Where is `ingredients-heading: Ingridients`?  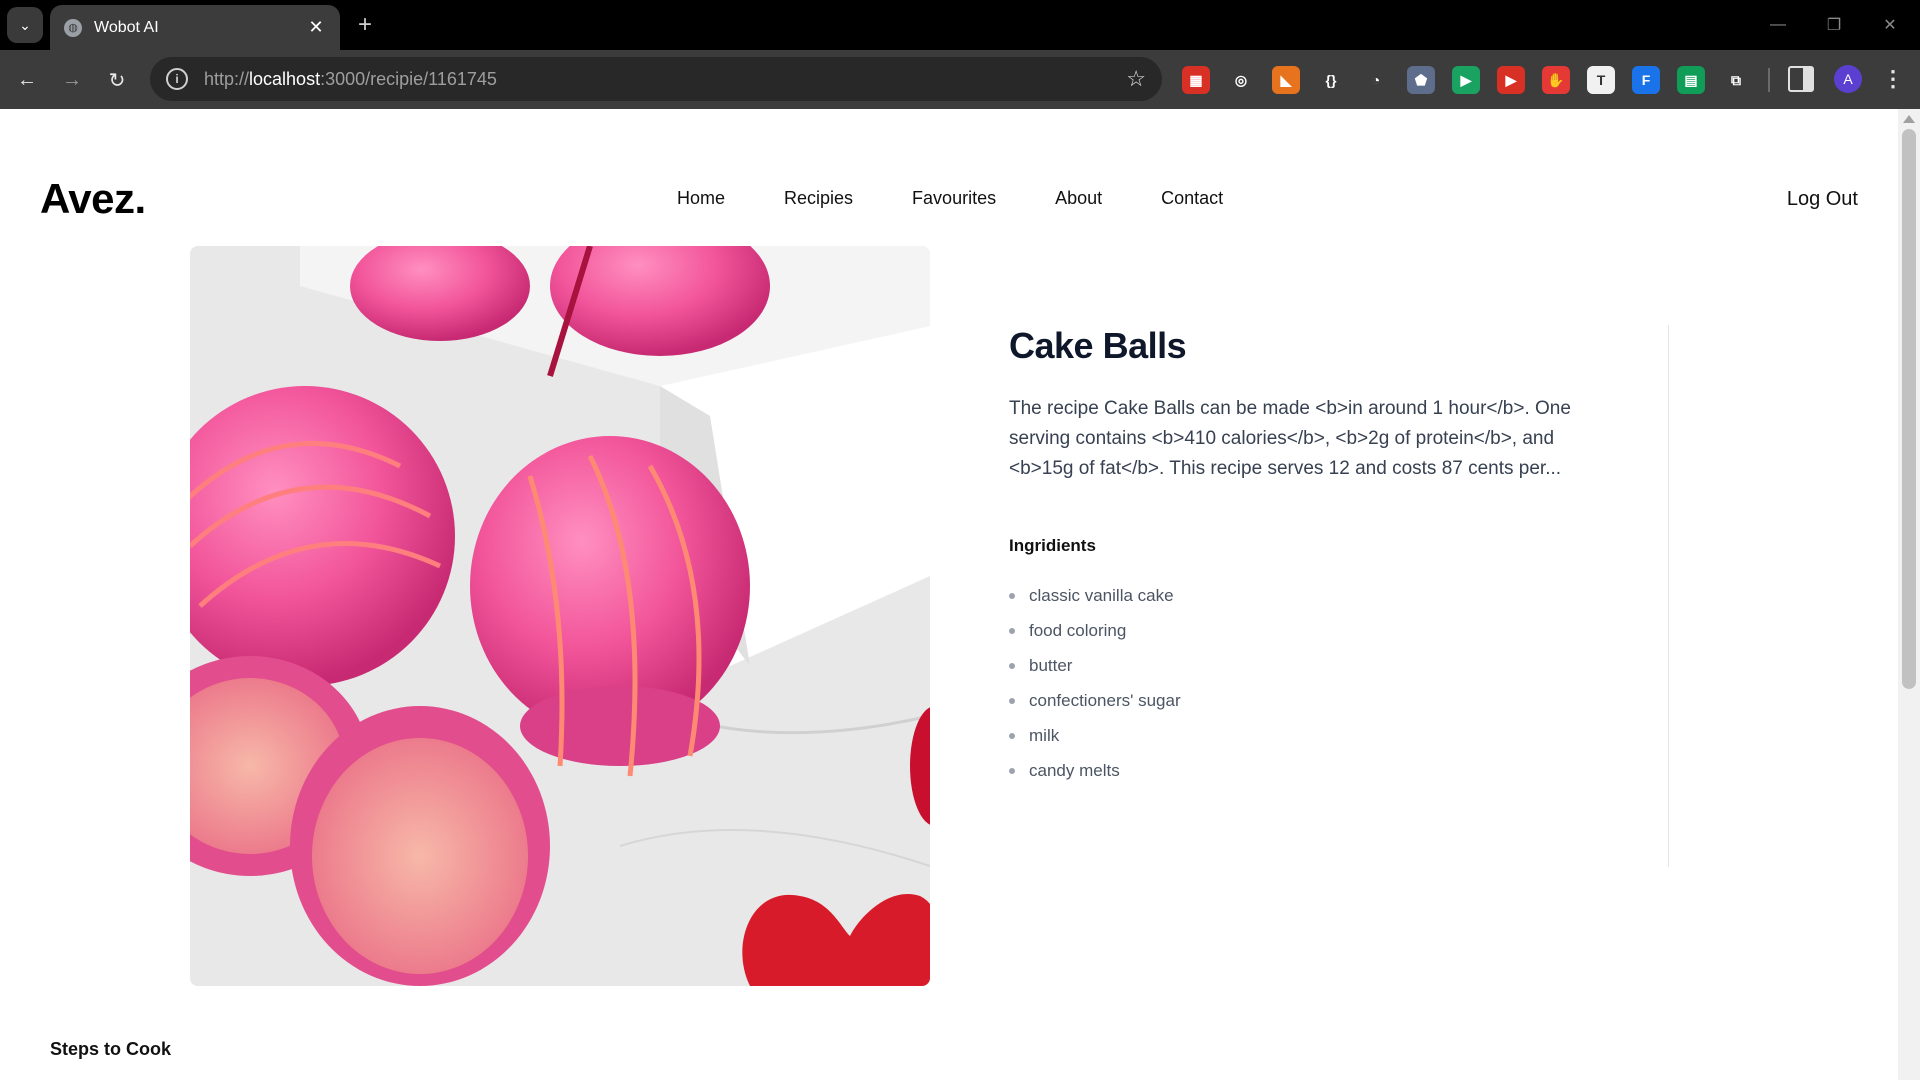
ingredients-heading: Ingridients is located at coordinates (1052, 545).